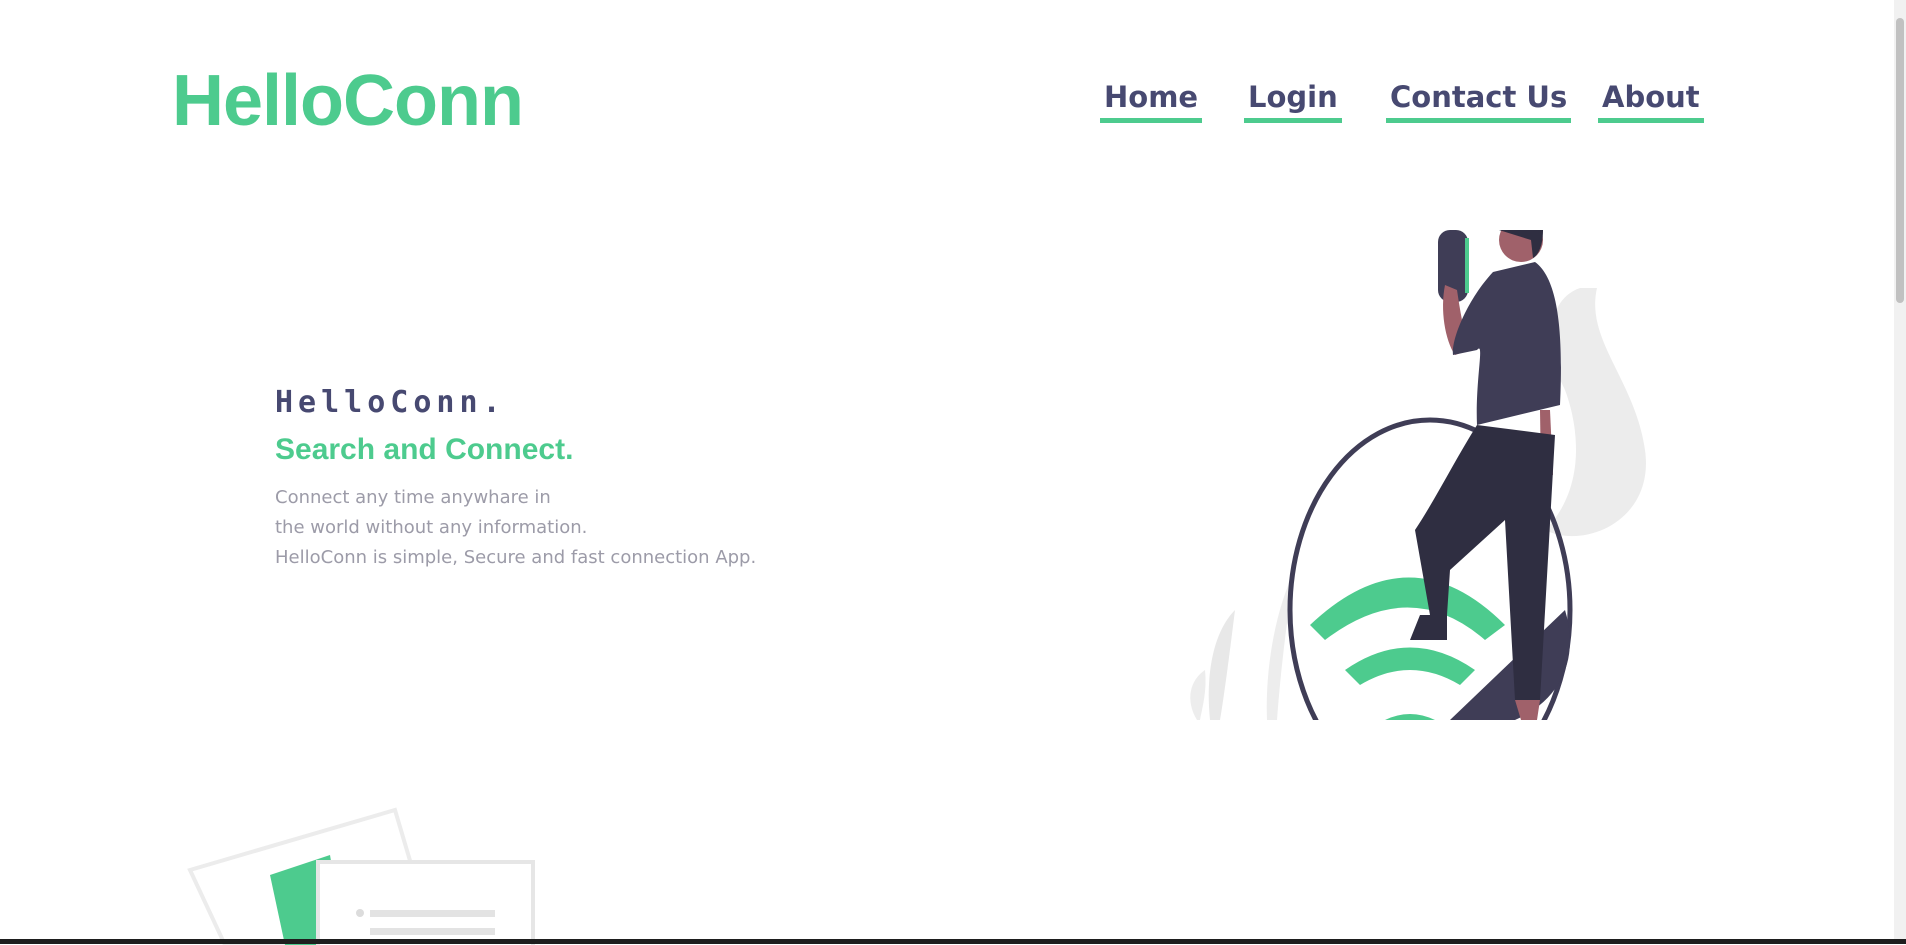 The image size is (1906, 945). What do you see at coordinates (1651, 101) in the screenshot?
I see `nav-about-link: About` at bounding box center [1651, 101].